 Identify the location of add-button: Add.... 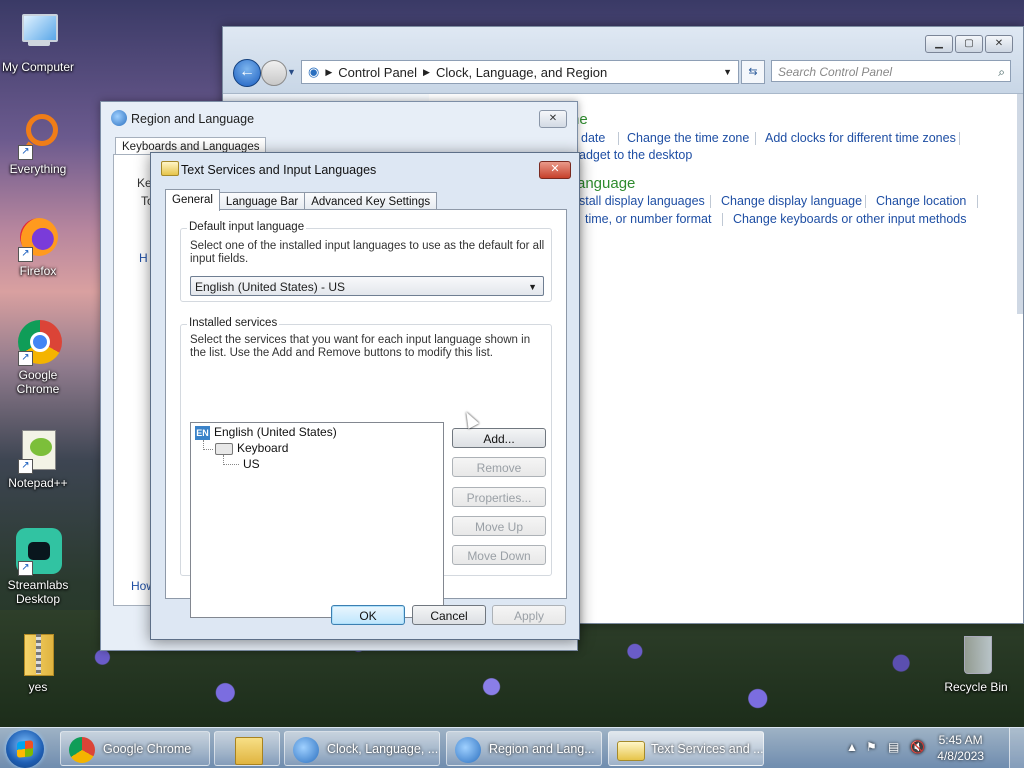
(499, 438).